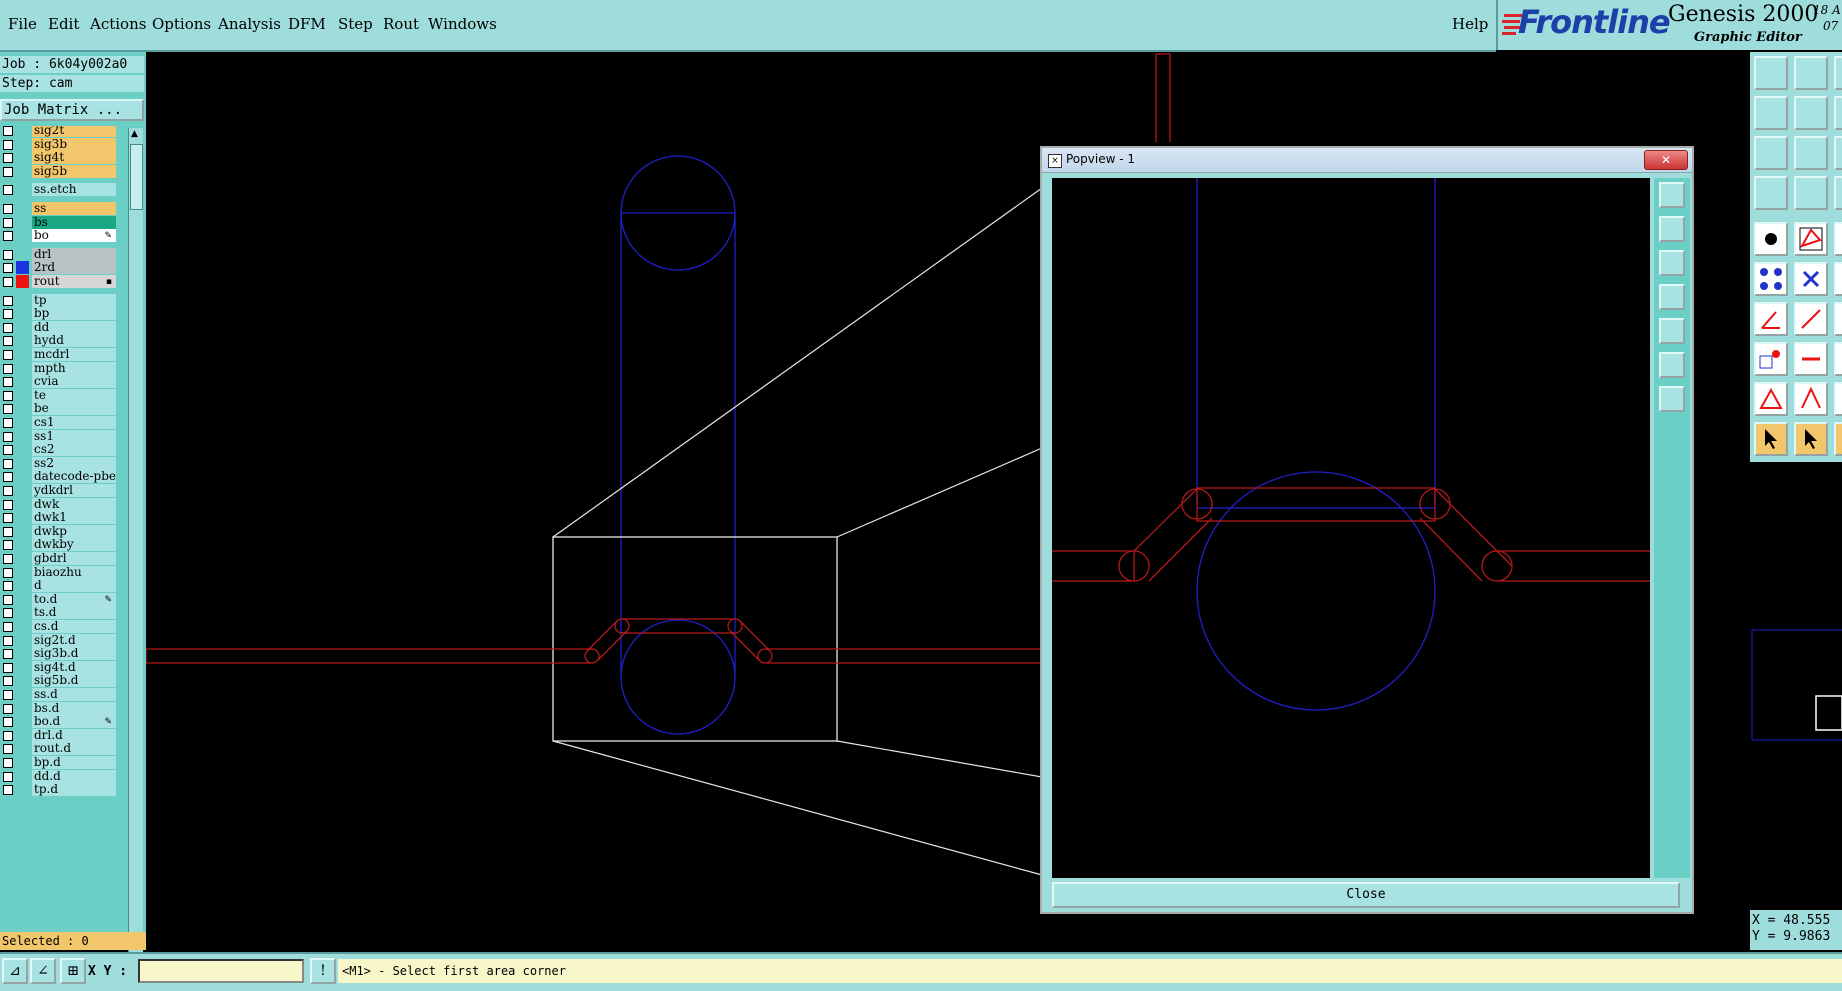 The height and width of the screenshot is (991, 1842). What do you see at coordinates (74, 722) in the screenshot?
I see `layer-name: bo.d ✎` at bounding box center [74, 722].